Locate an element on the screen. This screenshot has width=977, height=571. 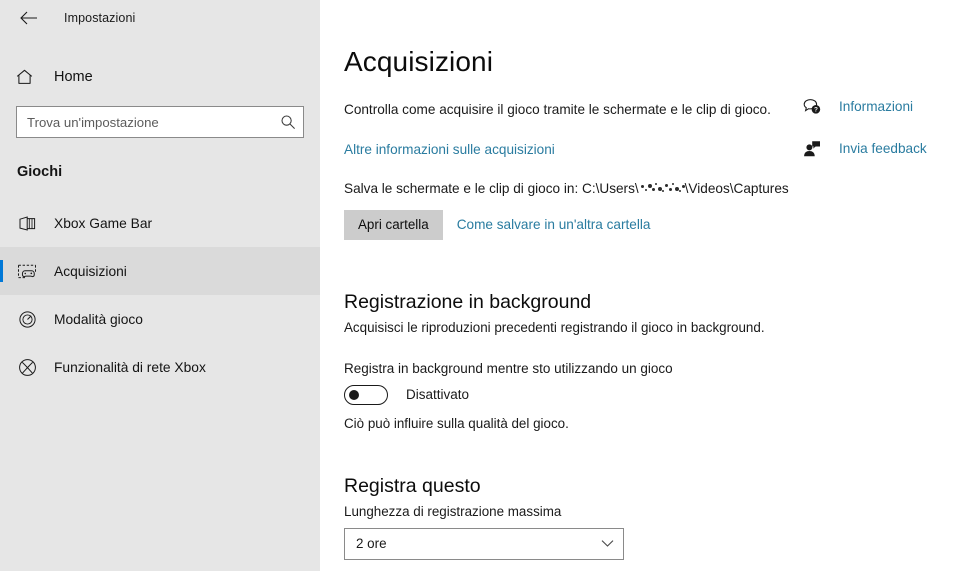
sidebar-item-modalita-gioco: Modalità gioco is located at coordinates (160, 319).